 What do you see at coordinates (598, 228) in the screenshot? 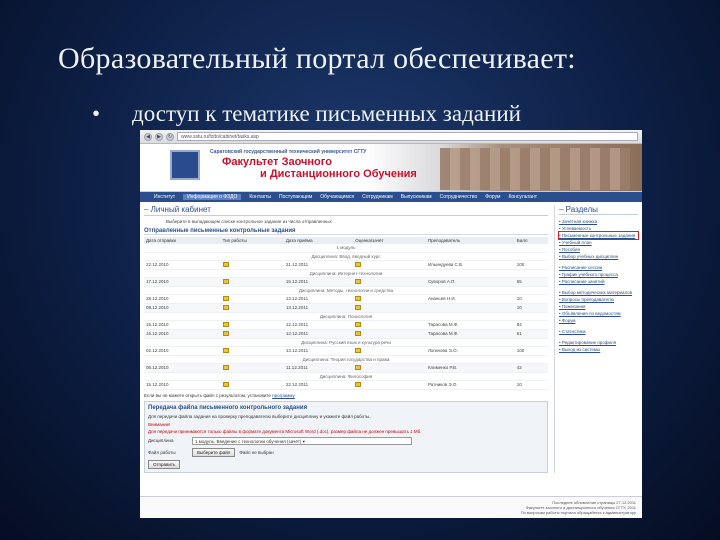
I see `sidebar-item: • Успеваемость` at bounding box center [598, 228].